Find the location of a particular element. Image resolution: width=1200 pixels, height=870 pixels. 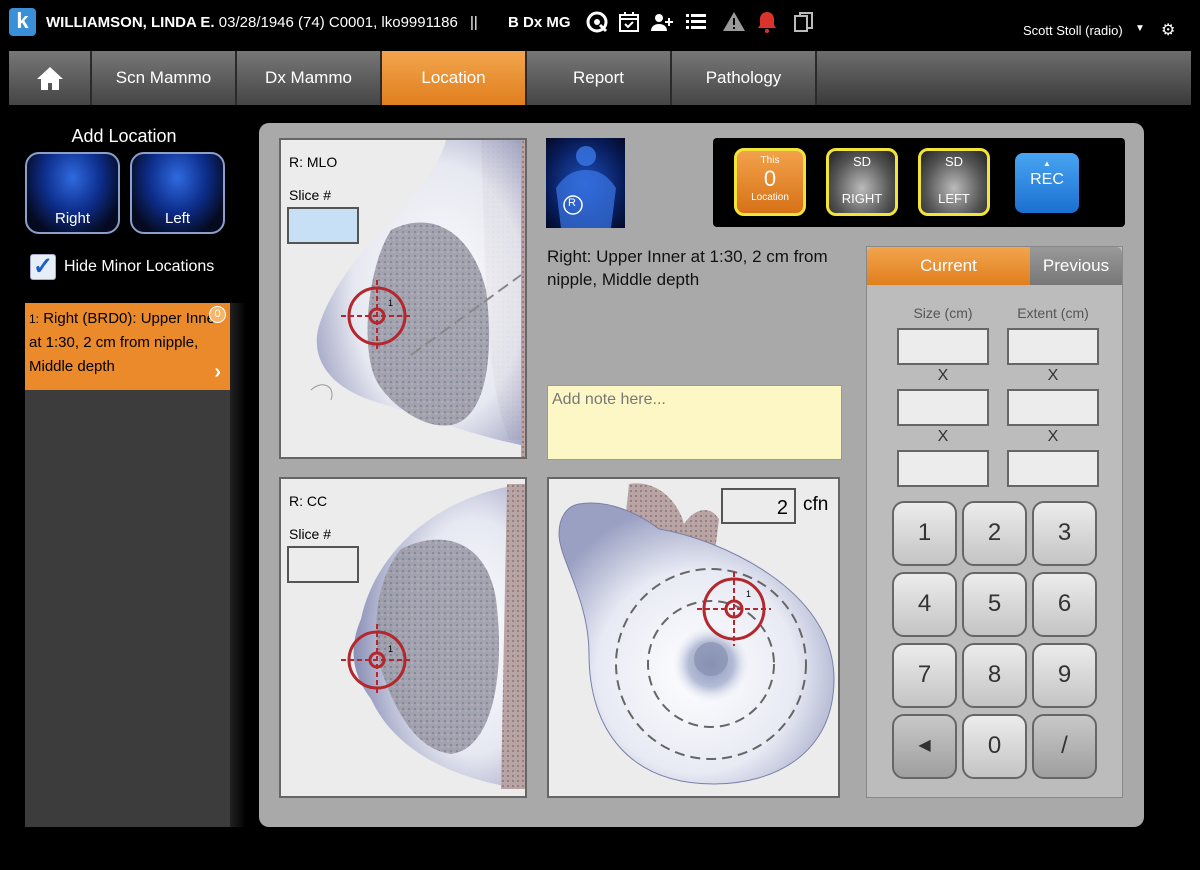

key-2: 2 is located at coordinates (994, 533).